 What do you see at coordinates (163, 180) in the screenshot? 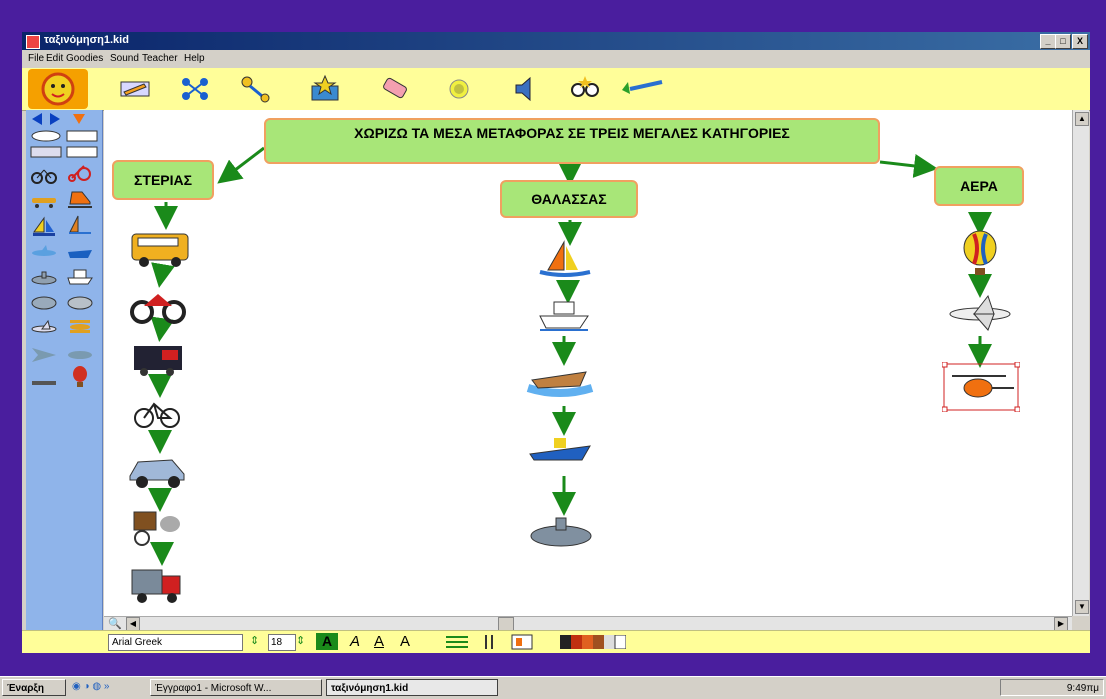
I see `land-category-node: ΣΤΕΡΙΑΣ` at bounding box center [163, 180].